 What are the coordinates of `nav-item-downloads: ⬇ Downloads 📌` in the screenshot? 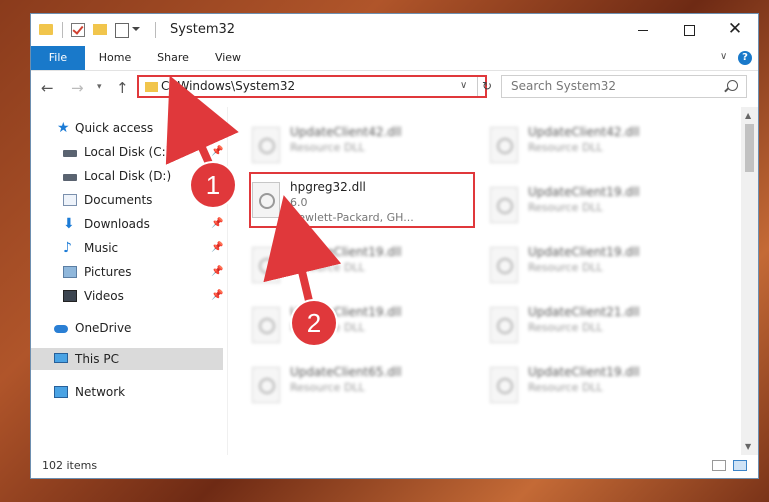 It's located at (127, 224).